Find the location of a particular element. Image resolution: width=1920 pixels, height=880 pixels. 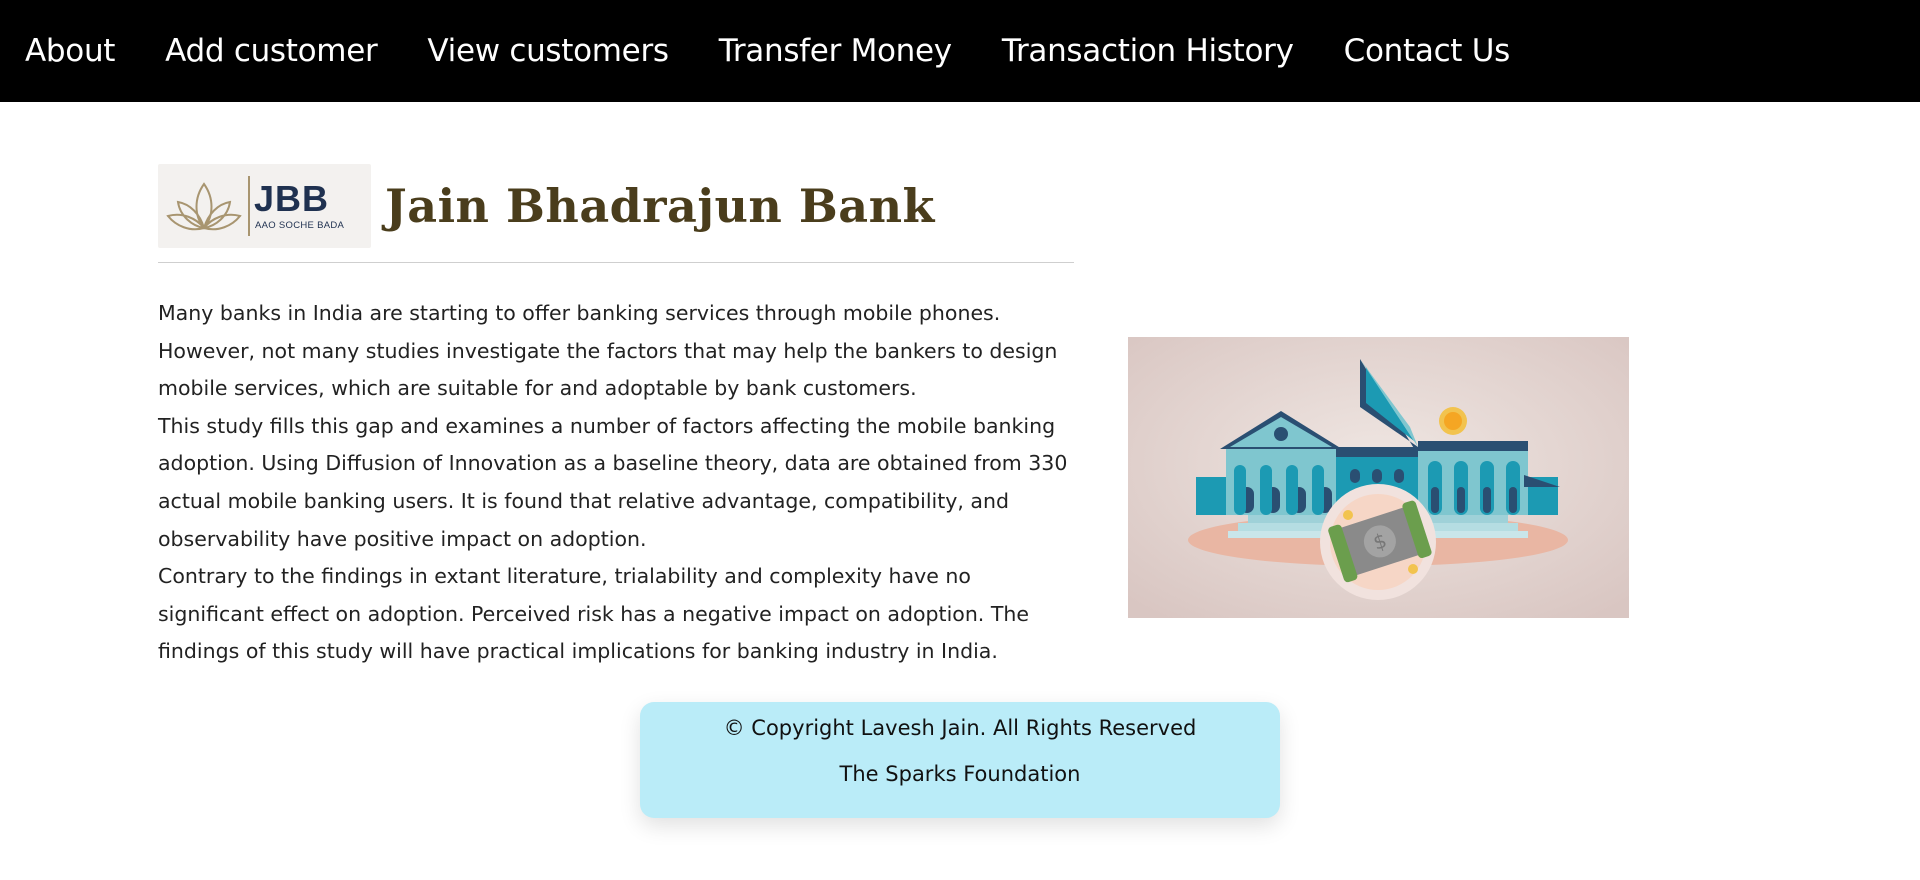

bank-illustration: $ is located at coordinates (1378, 477).